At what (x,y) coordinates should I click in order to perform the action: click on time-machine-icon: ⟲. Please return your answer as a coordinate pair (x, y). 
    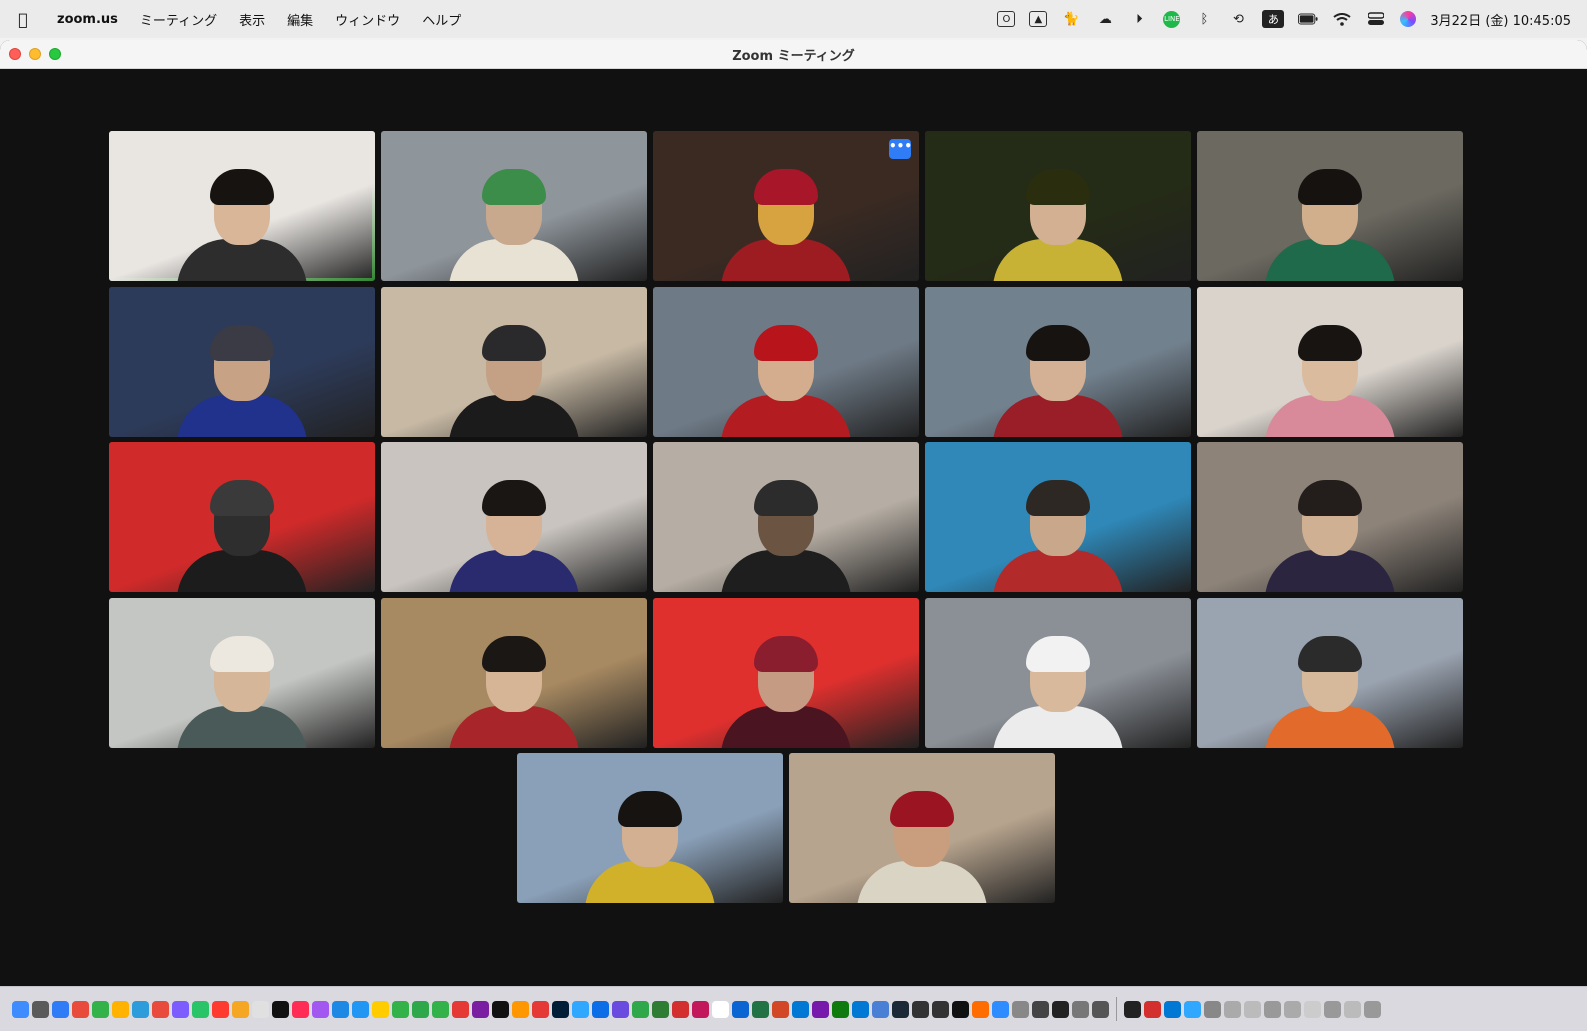
    Looking at the image, I should click on (1238, 19).